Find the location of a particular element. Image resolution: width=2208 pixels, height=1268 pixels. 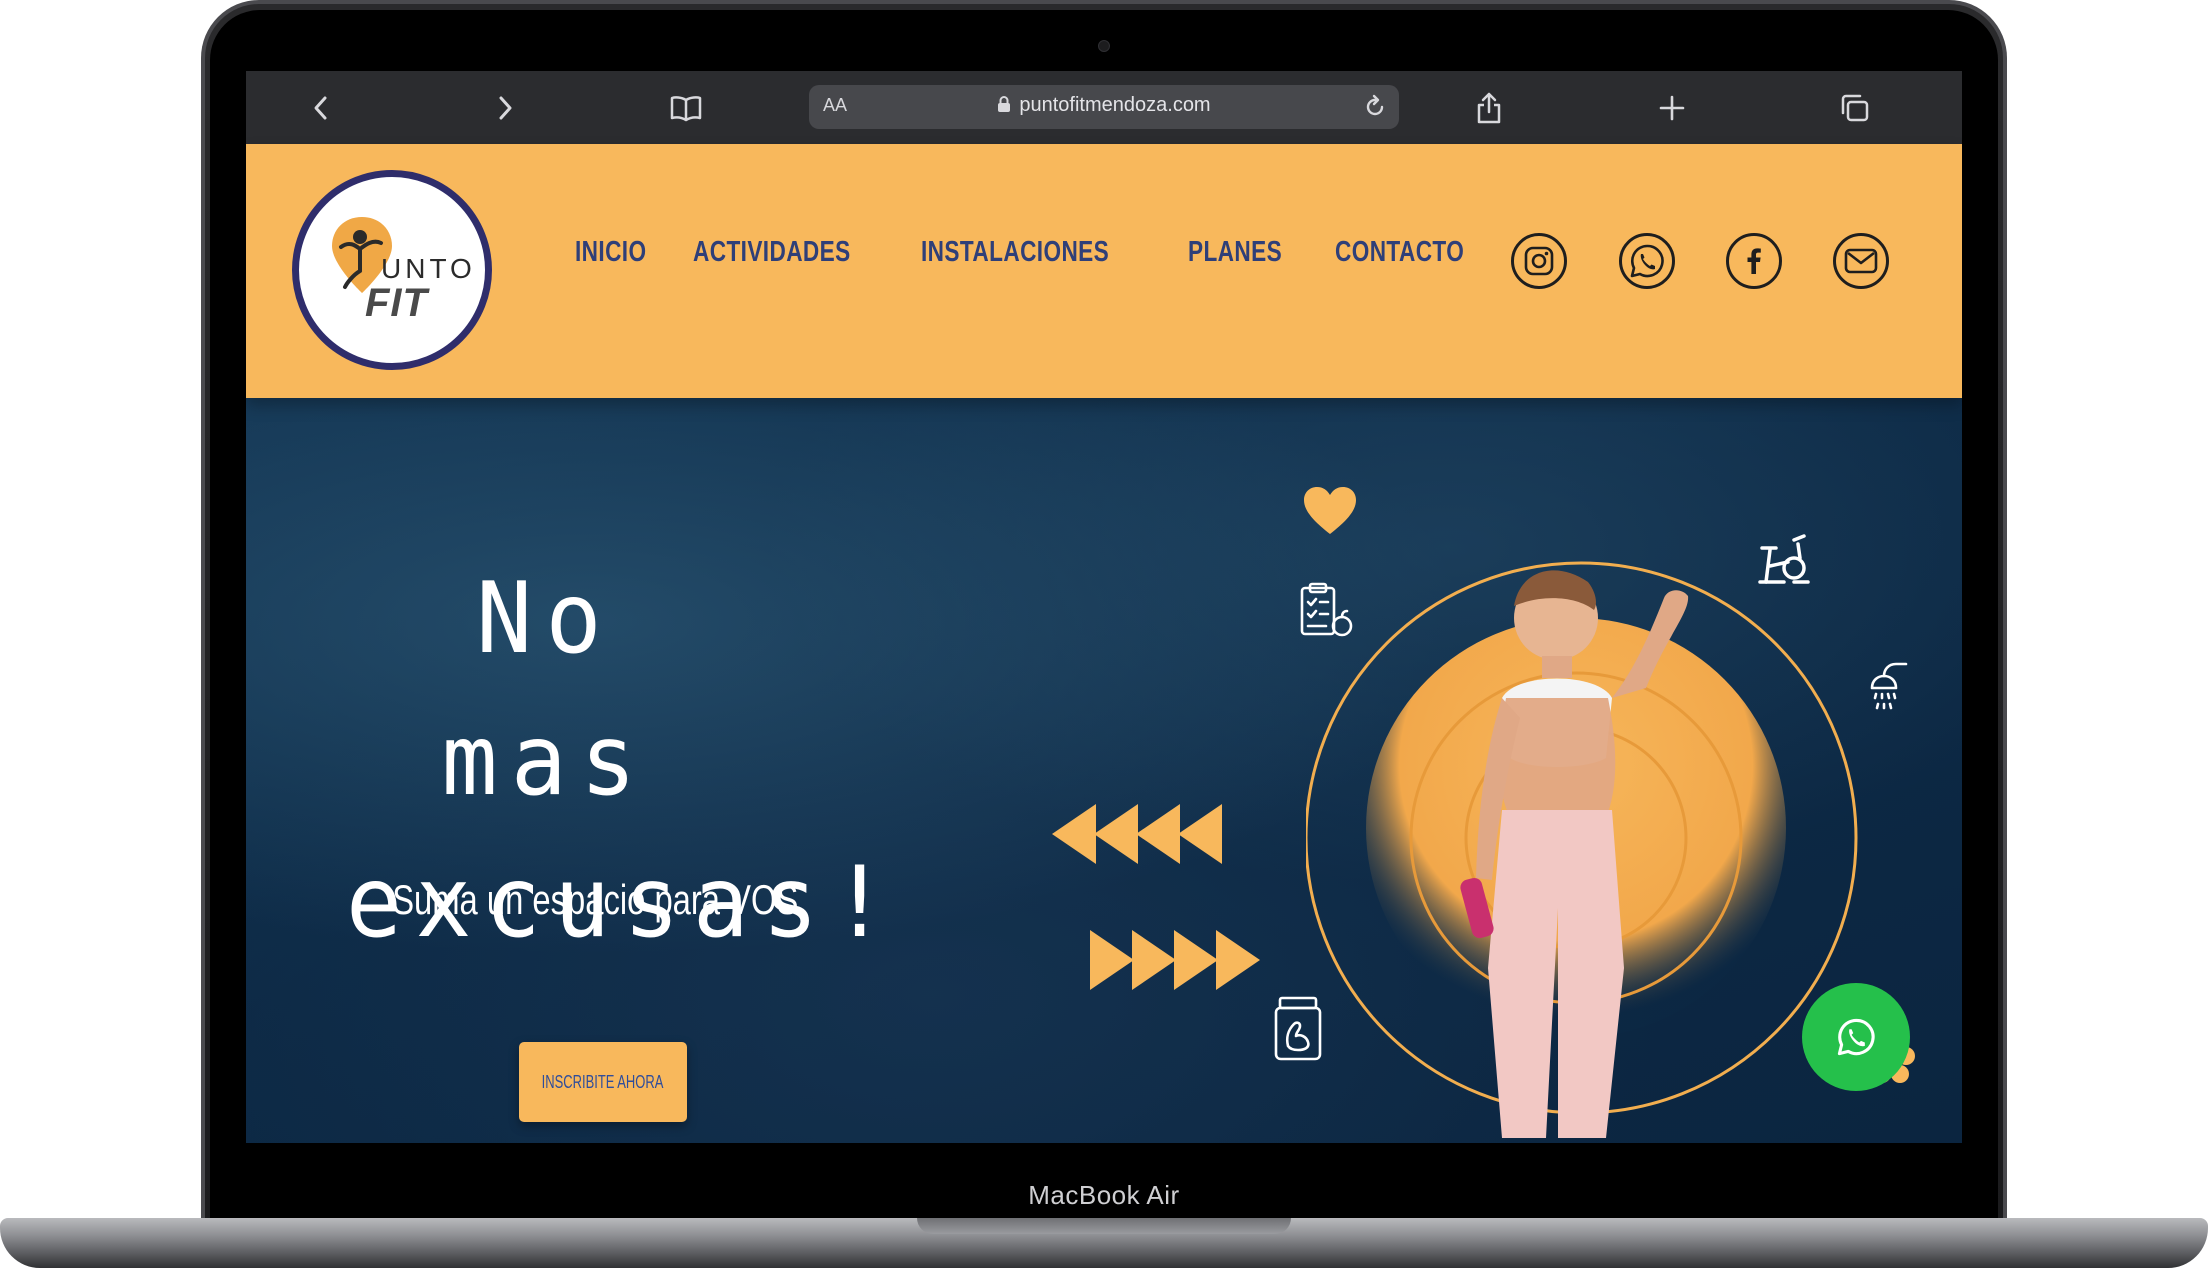

stationary-bike-icon is located at coordinates (1784, 559).